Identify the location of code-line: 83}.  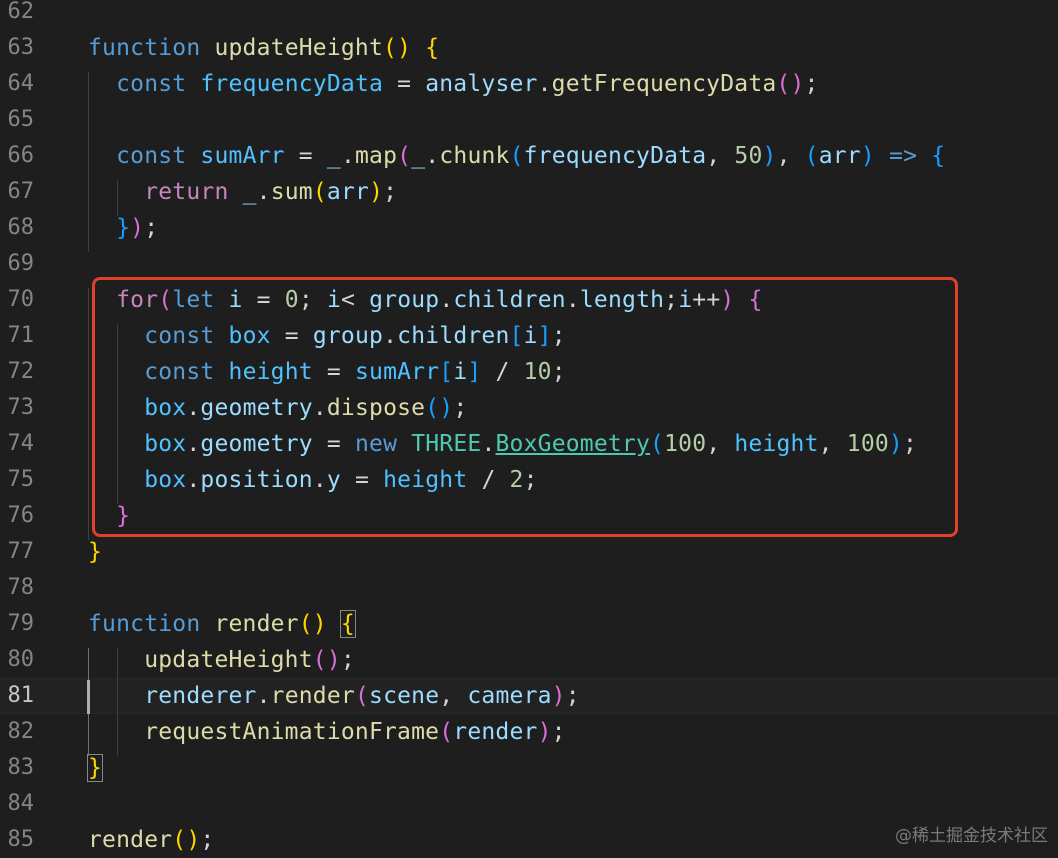
(529, 768).